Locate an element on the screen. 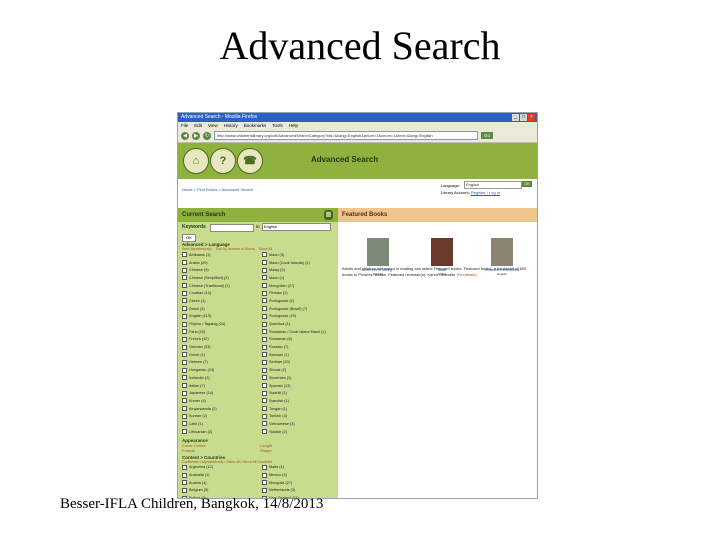  minimize-icon: _ is located at coordinates (515, 117).